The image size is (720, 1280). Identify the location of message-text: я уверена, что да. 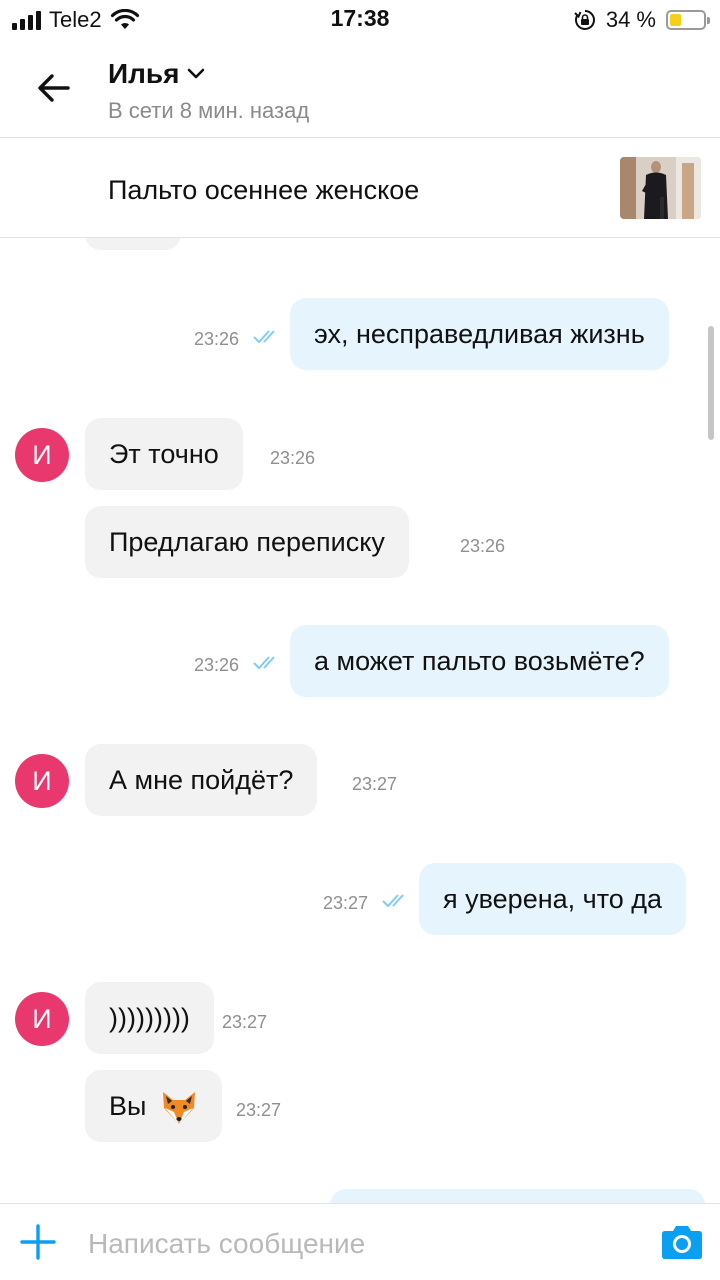
(553, 899).